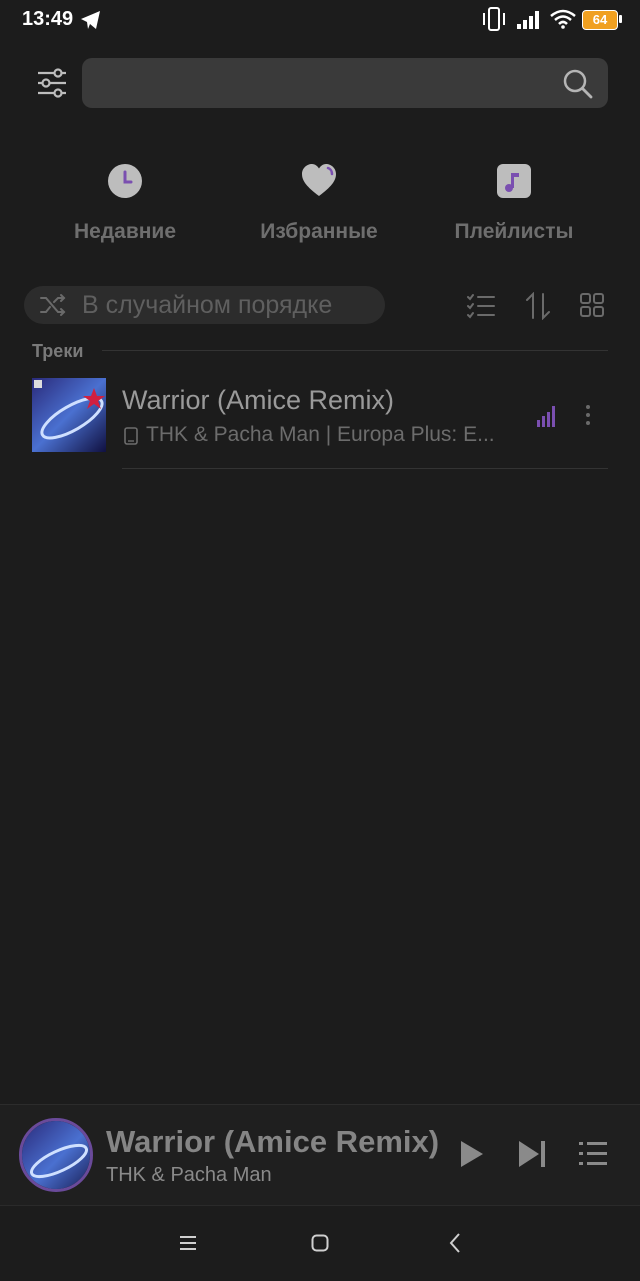 This screenshot has width=640, height=1281. I want to click on checklist-icon, so click(481, 306).